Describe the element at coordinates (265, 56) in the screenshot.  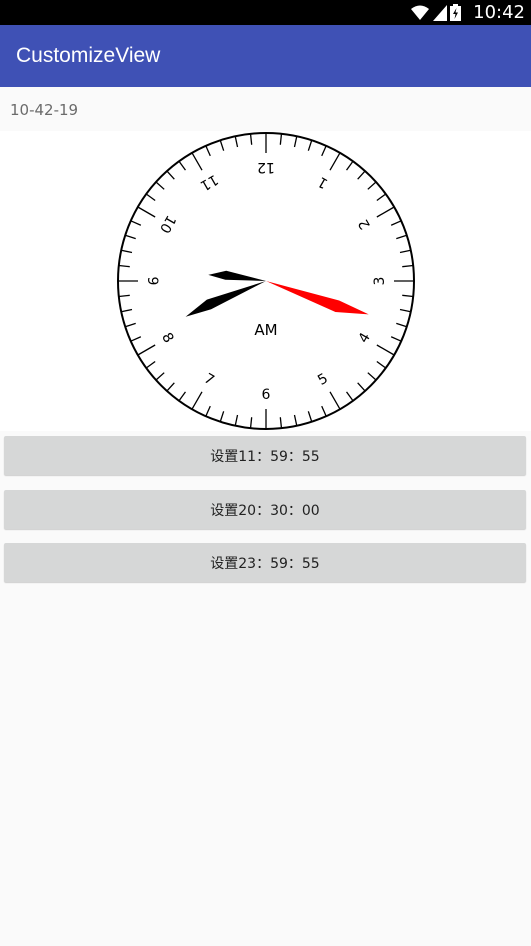
I see `app-bar: CustomizeView` at that location.